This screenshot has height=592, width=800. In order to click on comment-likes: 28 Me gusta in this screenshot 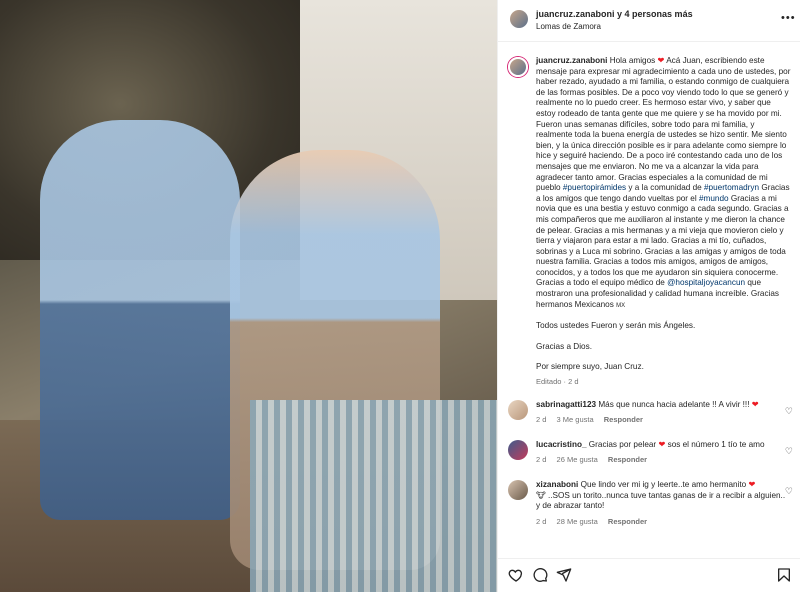, I will do `click(577, 521)`.